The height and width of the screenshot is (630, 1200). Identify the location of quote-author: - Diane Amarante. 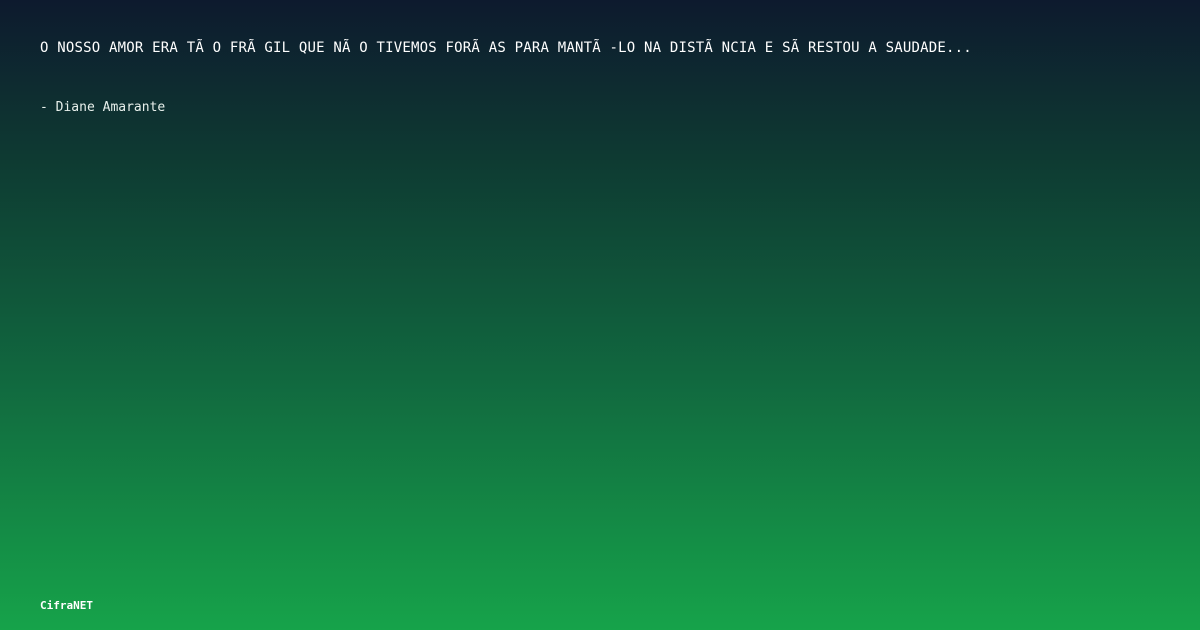
(103, 107).